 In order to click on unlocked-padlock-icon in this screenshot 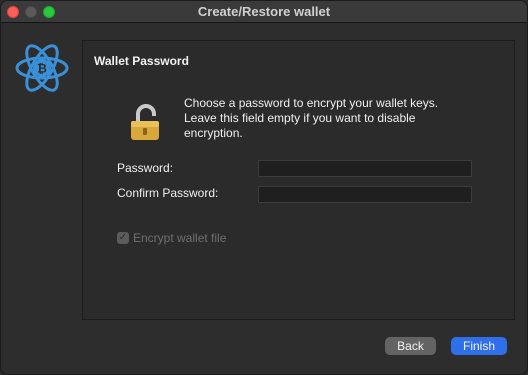, I will do `click(145, 122)`.